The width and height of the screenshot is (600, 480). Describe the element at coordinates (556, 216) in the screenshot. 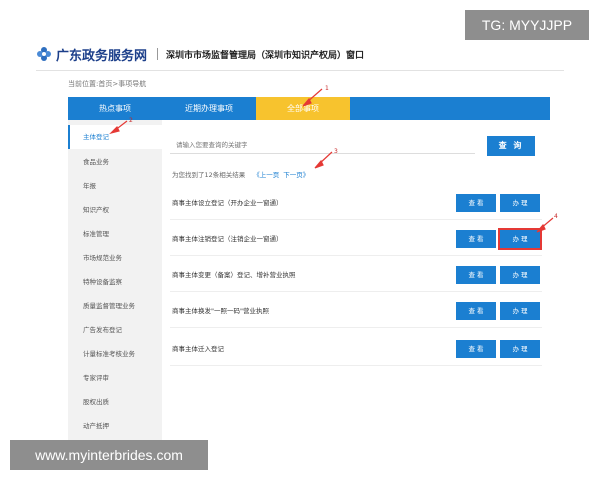

I see `annotation-number-4: 4` at that location.